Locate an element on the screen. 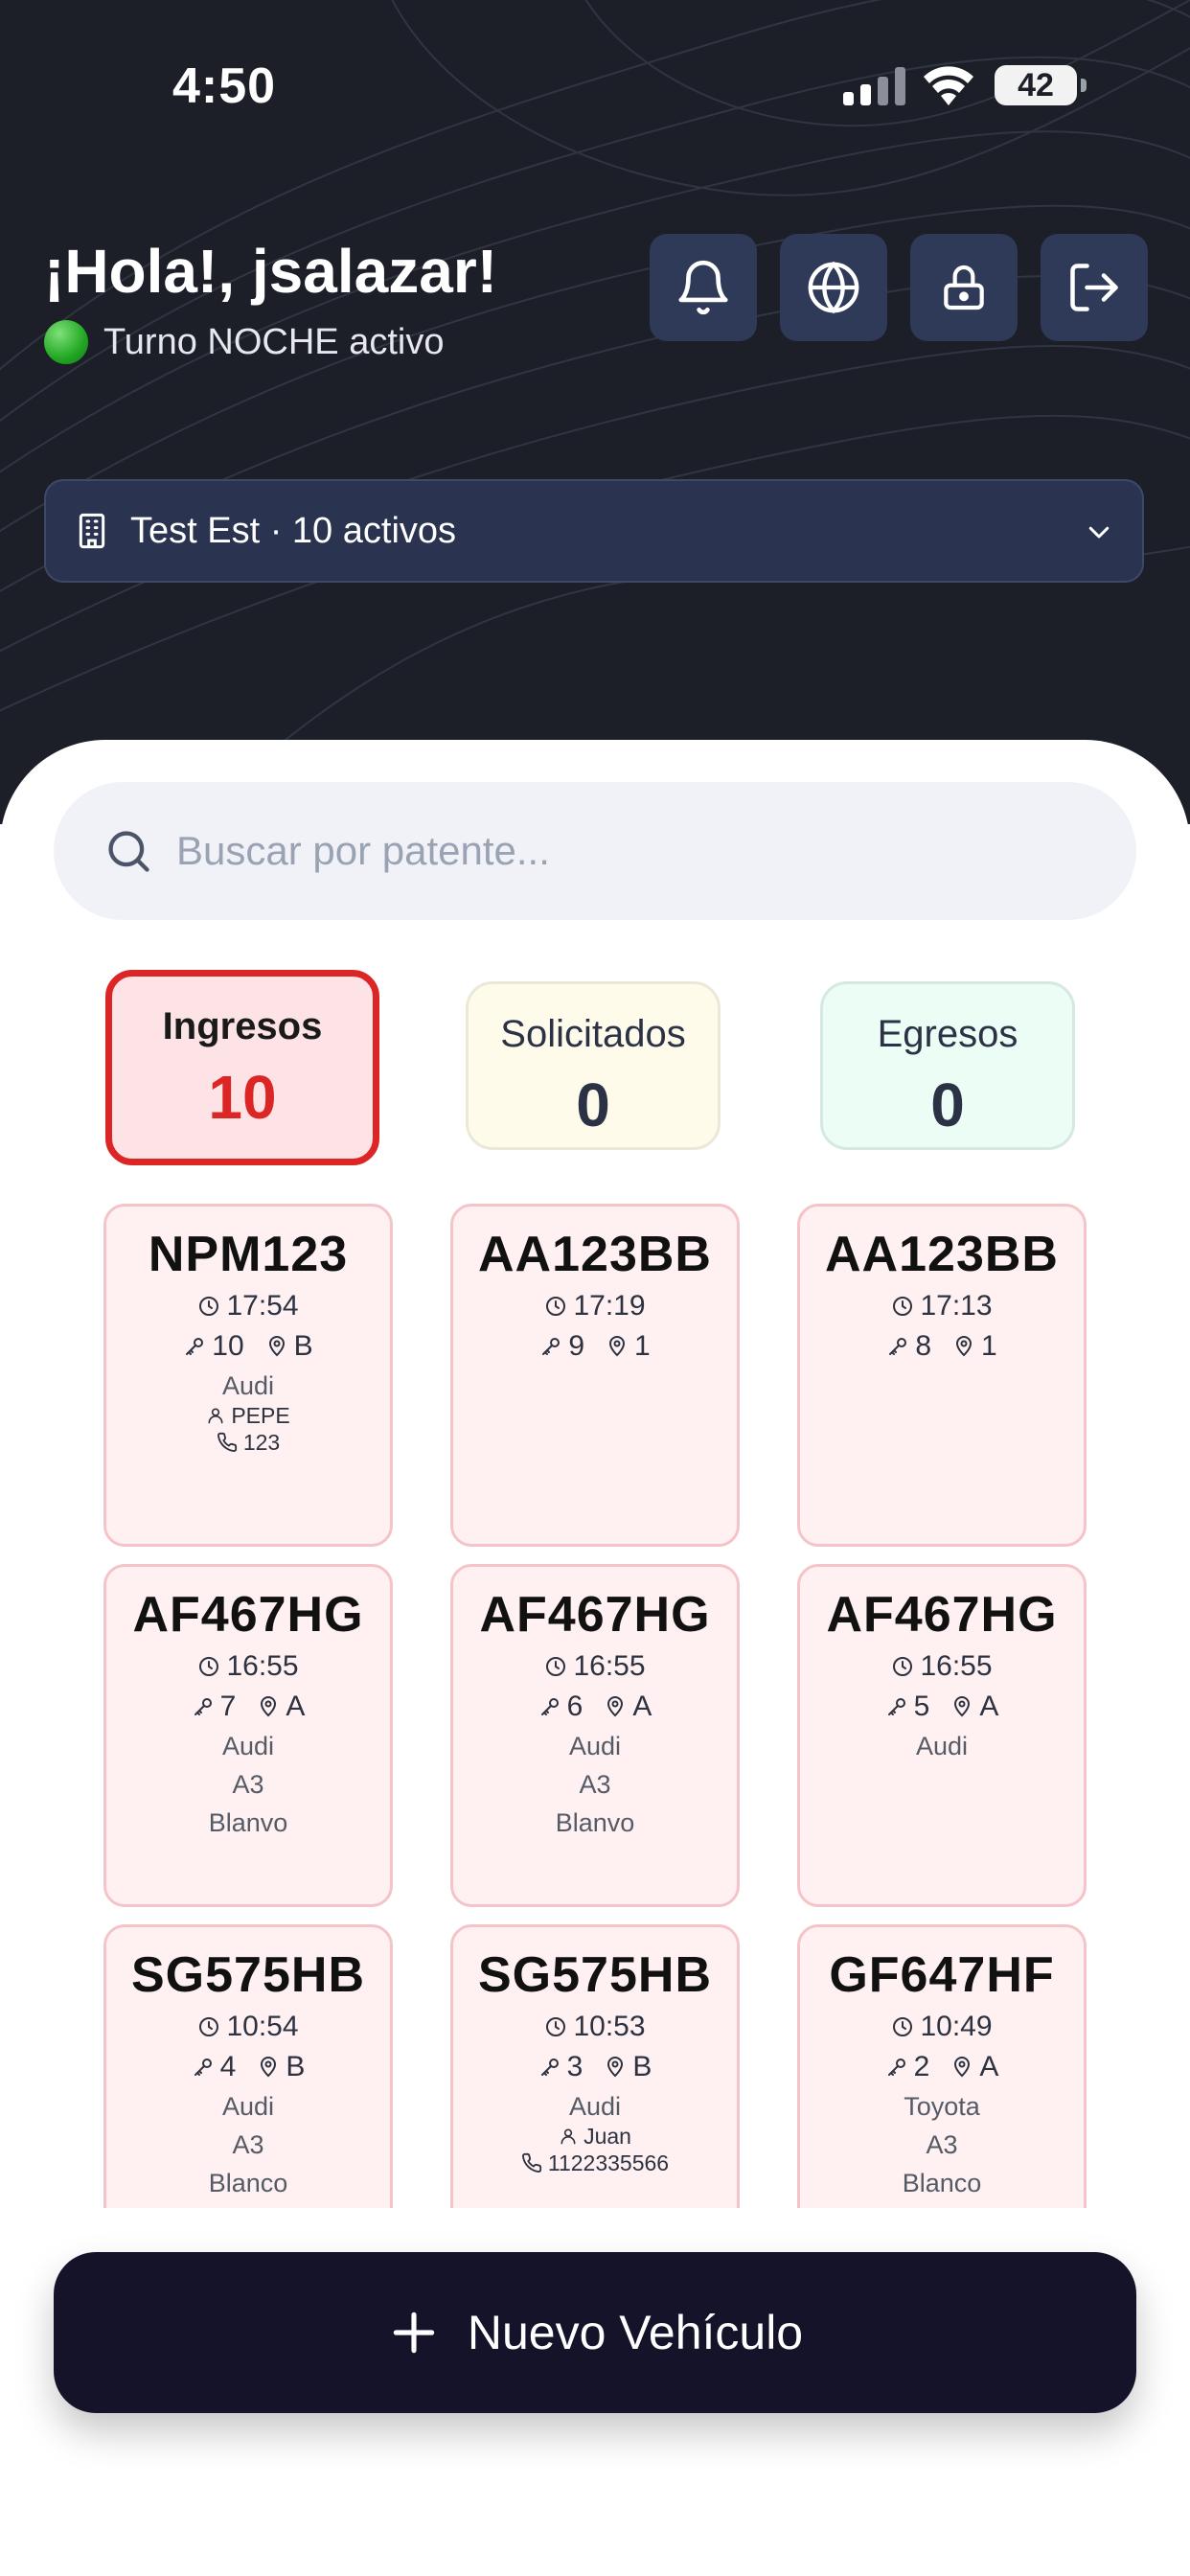  owner-phone: 1122335566 is located at coordinates (608, 2162).